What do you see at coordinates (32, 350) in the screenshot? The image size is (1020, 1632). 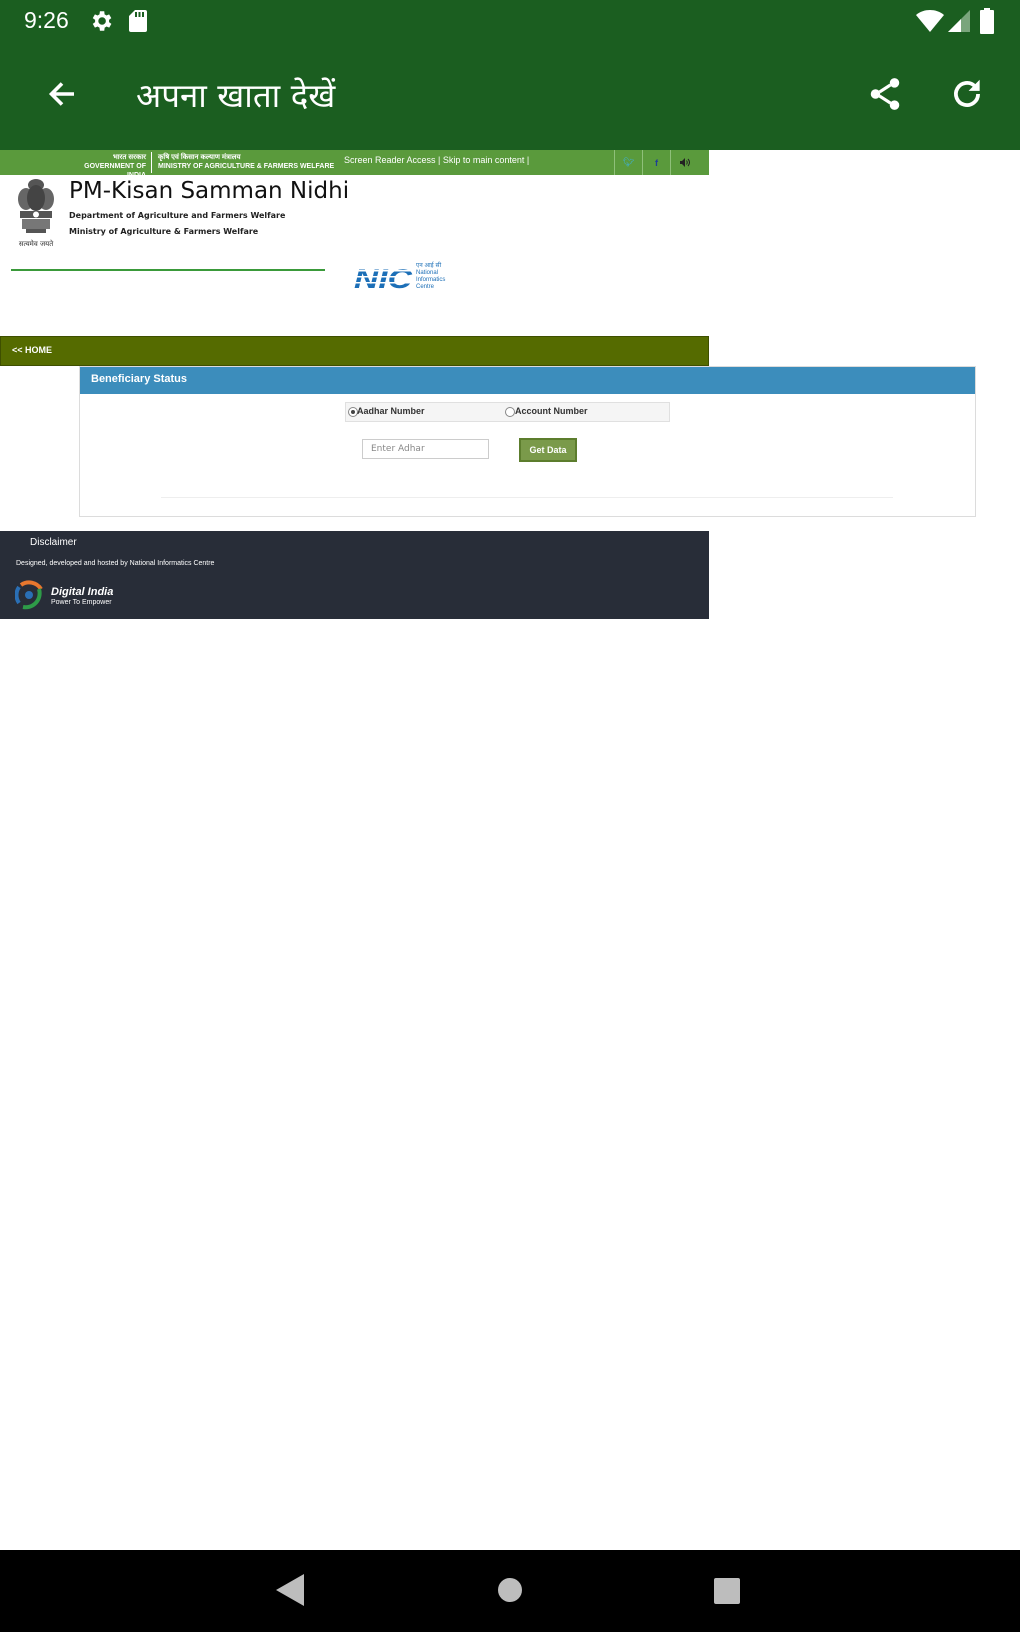 I see `home-link: << HOME` at bounding box center [32, 350].